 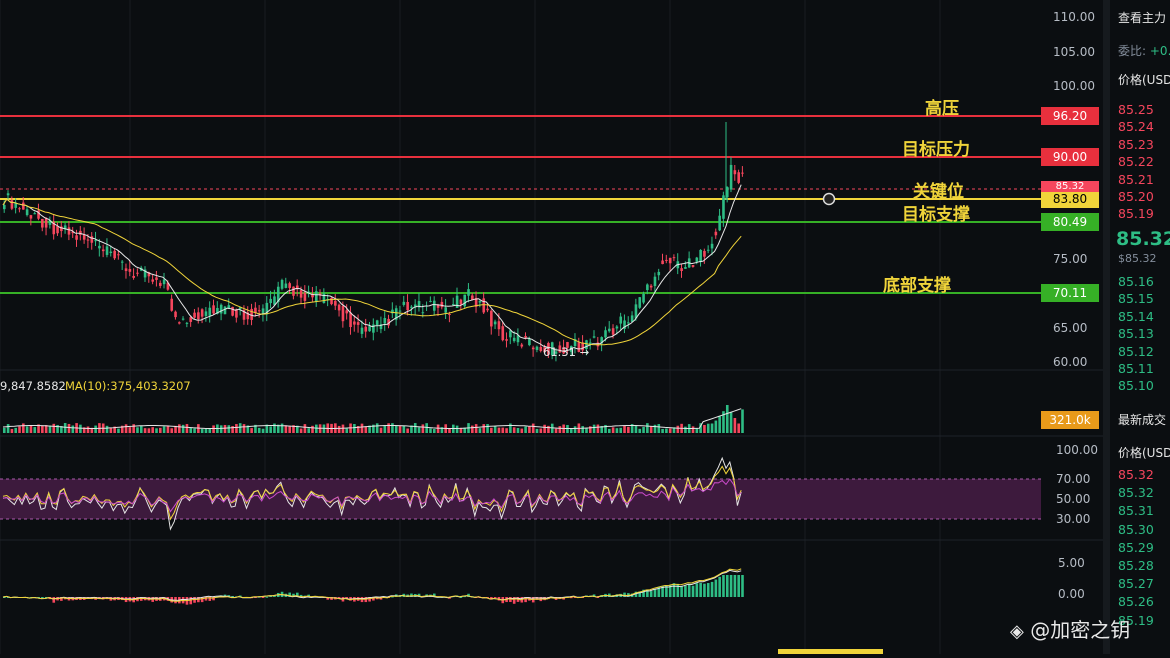 I want to click on trades-price-header: 价格(USD, so click(x=1144, y=453).